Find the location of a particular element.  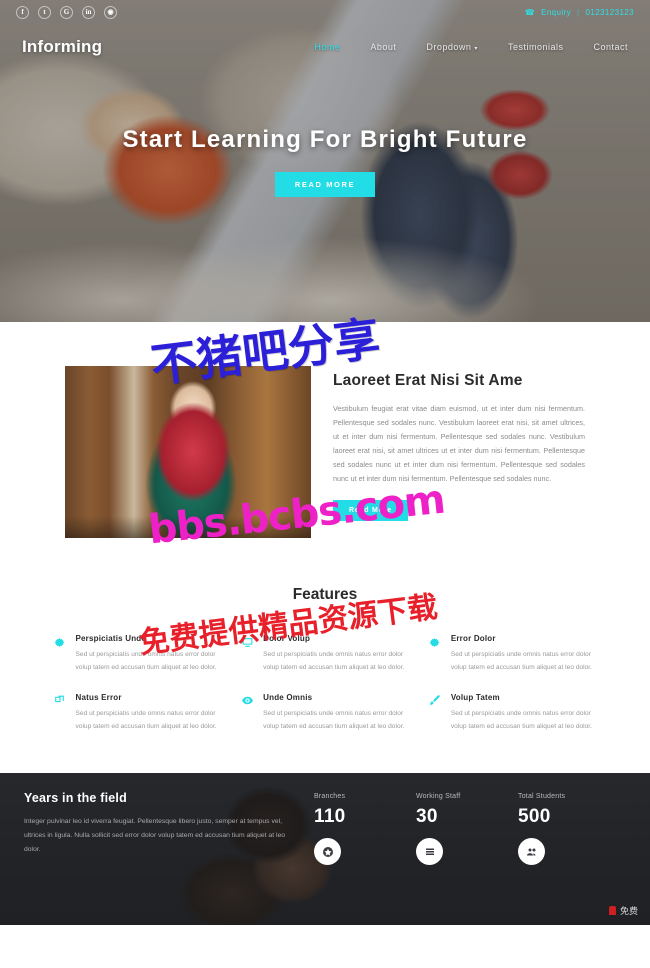

counter-item: Working Staff 30 is located at coordinates (454, 829).